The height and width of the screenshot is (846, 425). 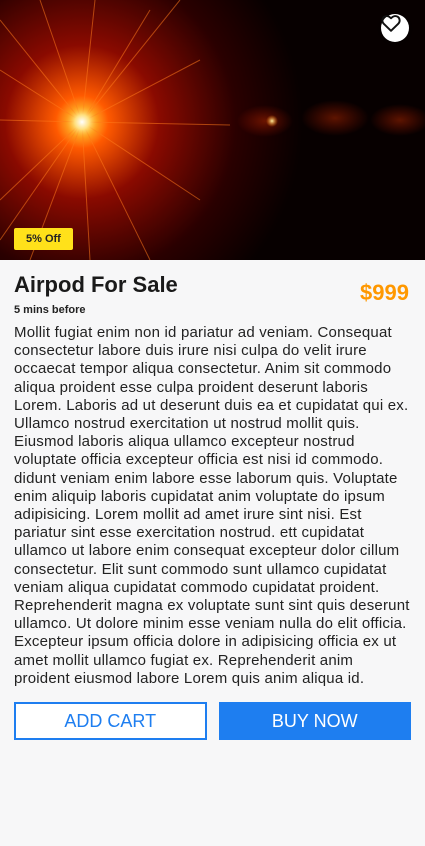 What do you see at coordinates (314, 721) in the screenshot?
I see `buy-now-button: BUY NOW` at bounding box center [314, 721].